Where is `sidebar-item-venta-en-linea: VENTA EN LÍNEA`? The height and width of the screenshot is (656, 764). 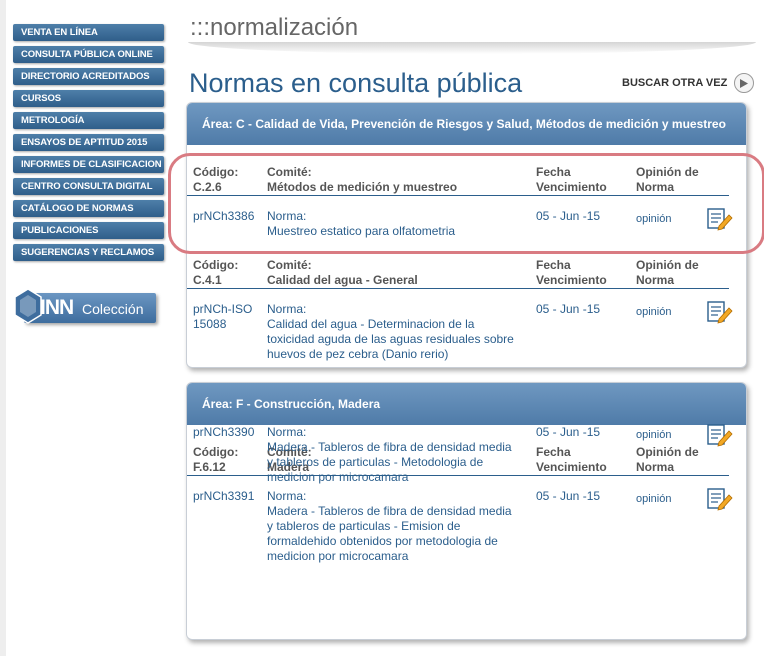 sidebar-item-venta-en-linea: VENTA EN LÍNEA is located at coordinates (88, 32).